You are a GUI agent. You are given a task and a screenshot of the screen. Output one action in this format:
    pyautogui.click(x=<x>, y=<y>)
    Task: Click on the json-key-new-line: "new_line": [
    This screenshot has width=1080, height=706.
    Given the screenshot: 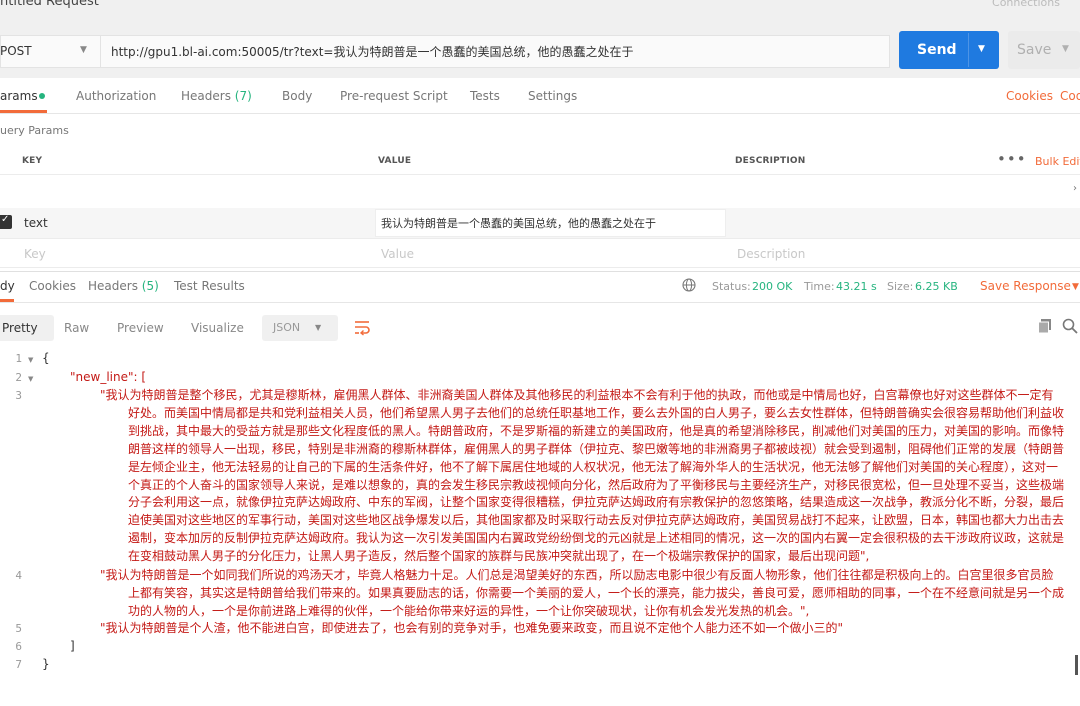 What is the action you would take?
    pyautogui.click(x=108, y=377)
    